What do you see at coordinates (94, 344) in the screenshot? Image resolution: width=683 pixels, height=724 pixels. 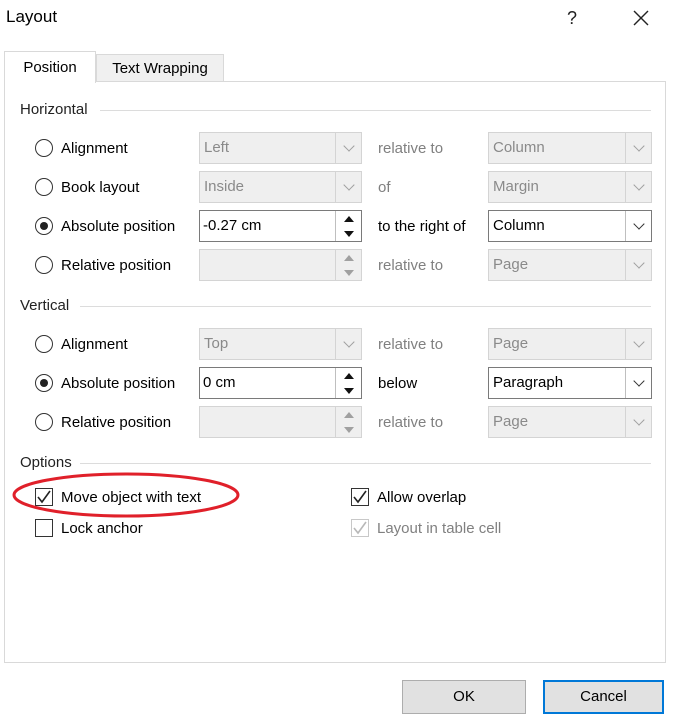 I see `label-v-alignment: Alignment` at bounding box center [94, 344].